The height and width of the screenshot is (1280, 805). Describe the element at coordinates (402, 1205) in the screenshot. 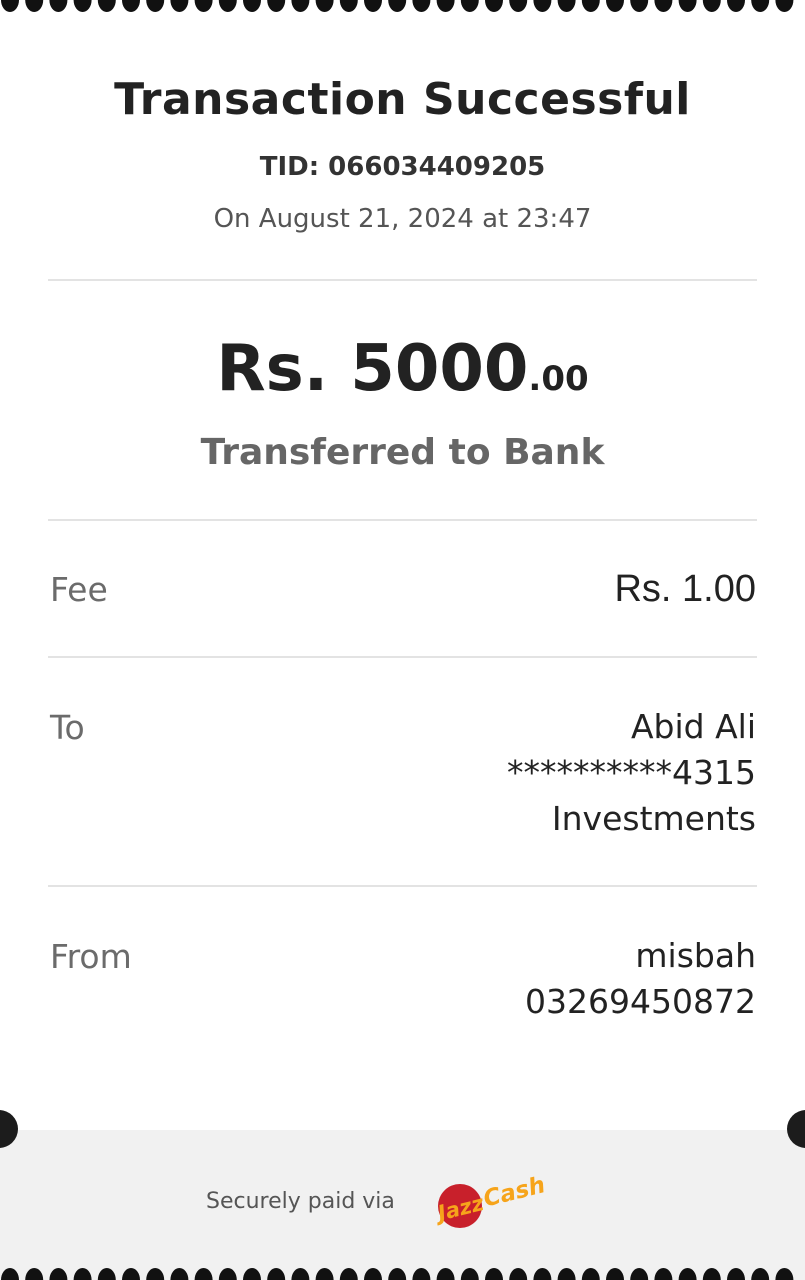

I see `footer` at that location.